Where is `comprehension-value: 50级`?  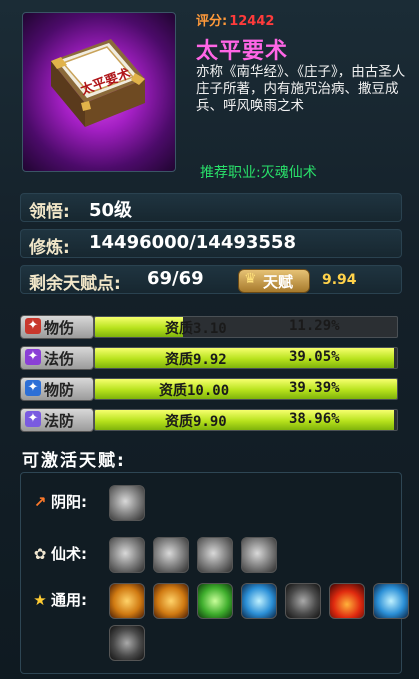 comprehension-value: 50级 is located at coordinates (111, 210).